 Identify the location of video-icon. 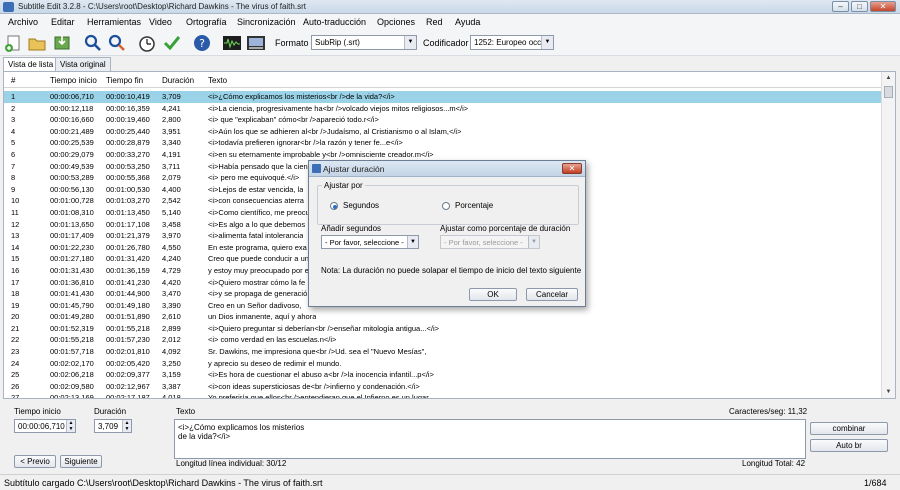
(256, 43).